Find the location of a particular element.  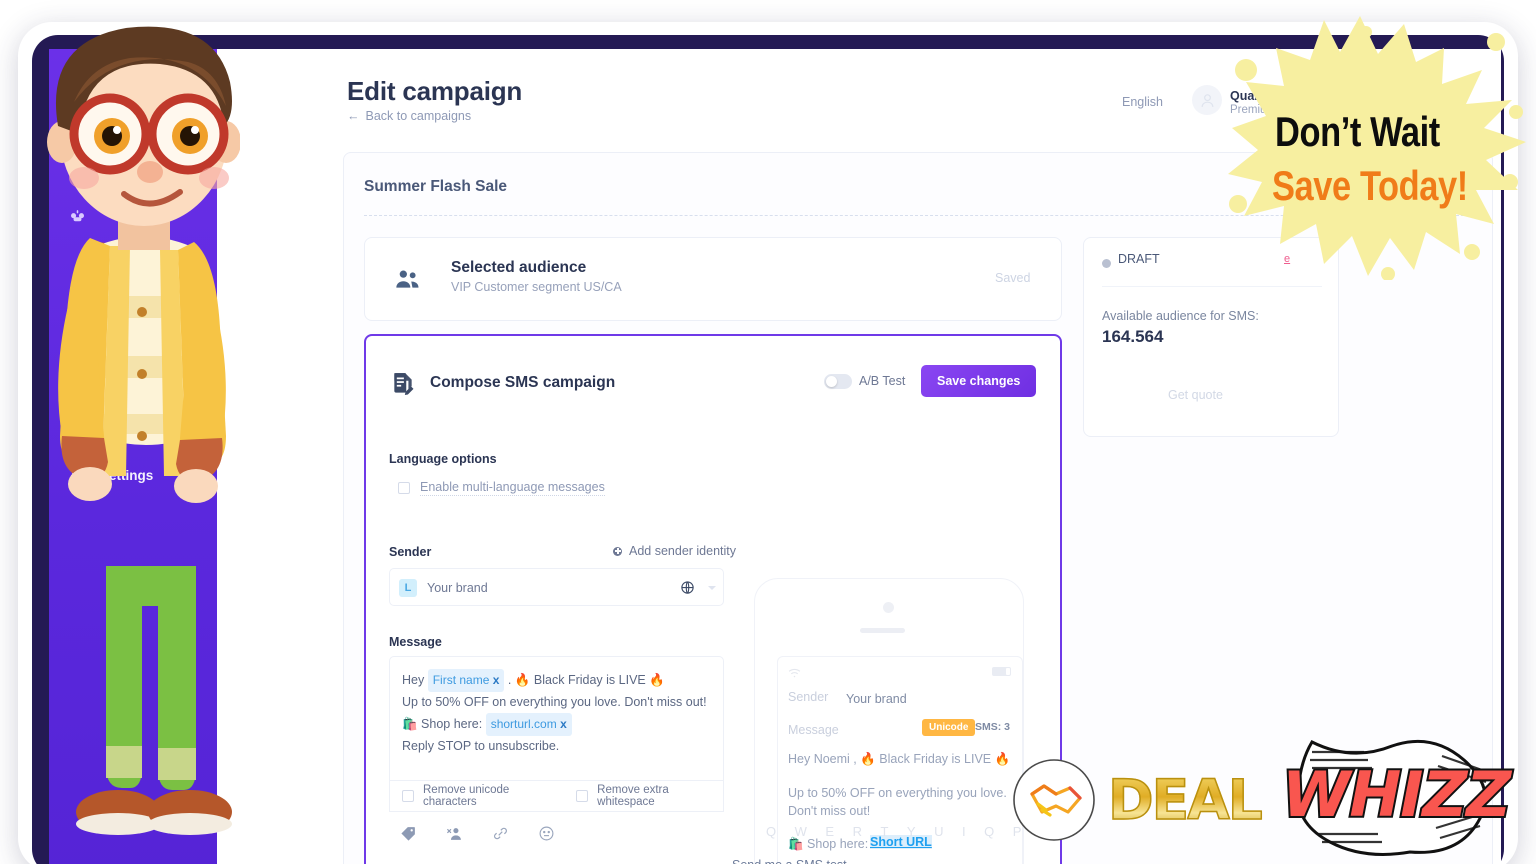

preview-line-1: Hey Noemi , 🔥 Black Friday is LIVE 🔥 is located at coordinates (899, 759).